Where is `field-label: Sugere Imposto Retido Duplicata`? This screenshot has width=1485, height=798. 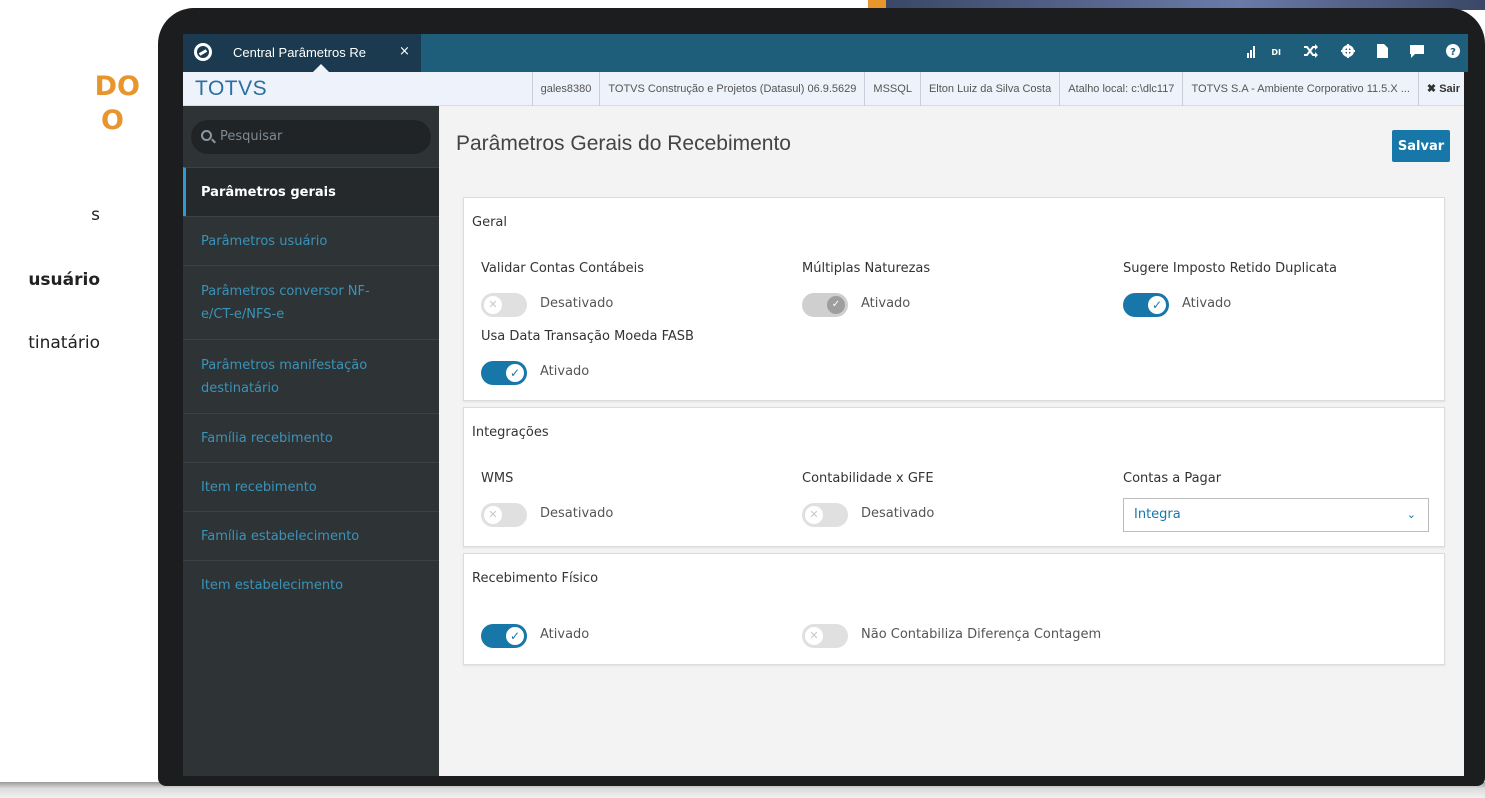 field-label: Sugere Imposto Retido Duplicata is located at coordinates (1230, 268).